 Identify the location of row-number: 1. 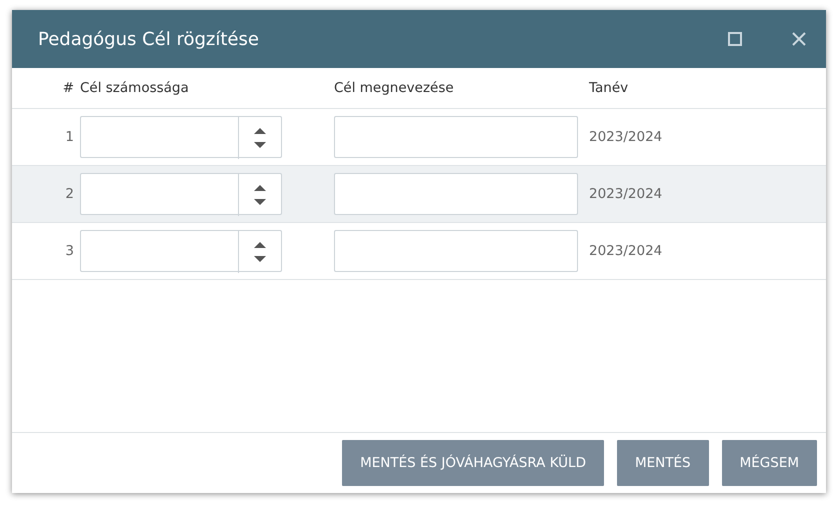
(69, 137).